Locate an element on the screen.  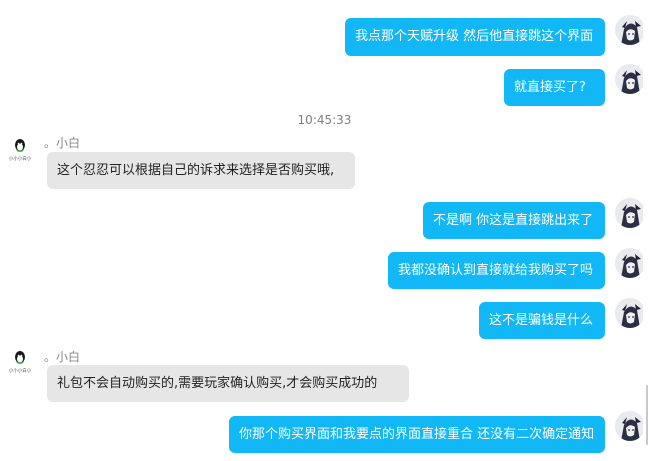
message-bubble-outgoing: 不是啊 你这是直接跳出来了 is located at coordinates (514, 220).